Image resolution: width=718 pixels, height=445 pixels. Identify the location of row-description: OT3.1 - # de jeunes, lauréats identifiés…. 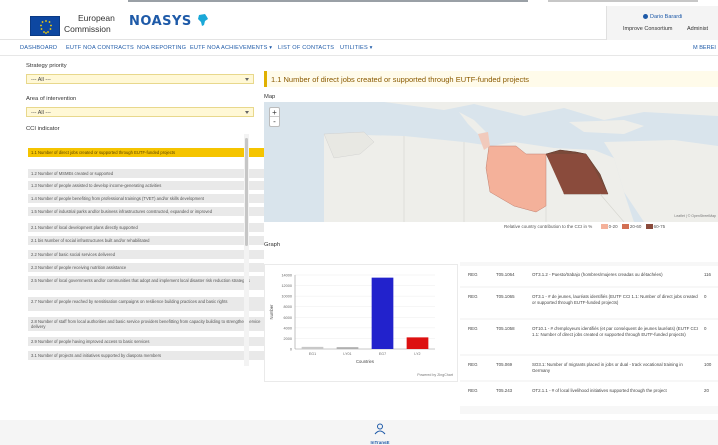
(615, 299).